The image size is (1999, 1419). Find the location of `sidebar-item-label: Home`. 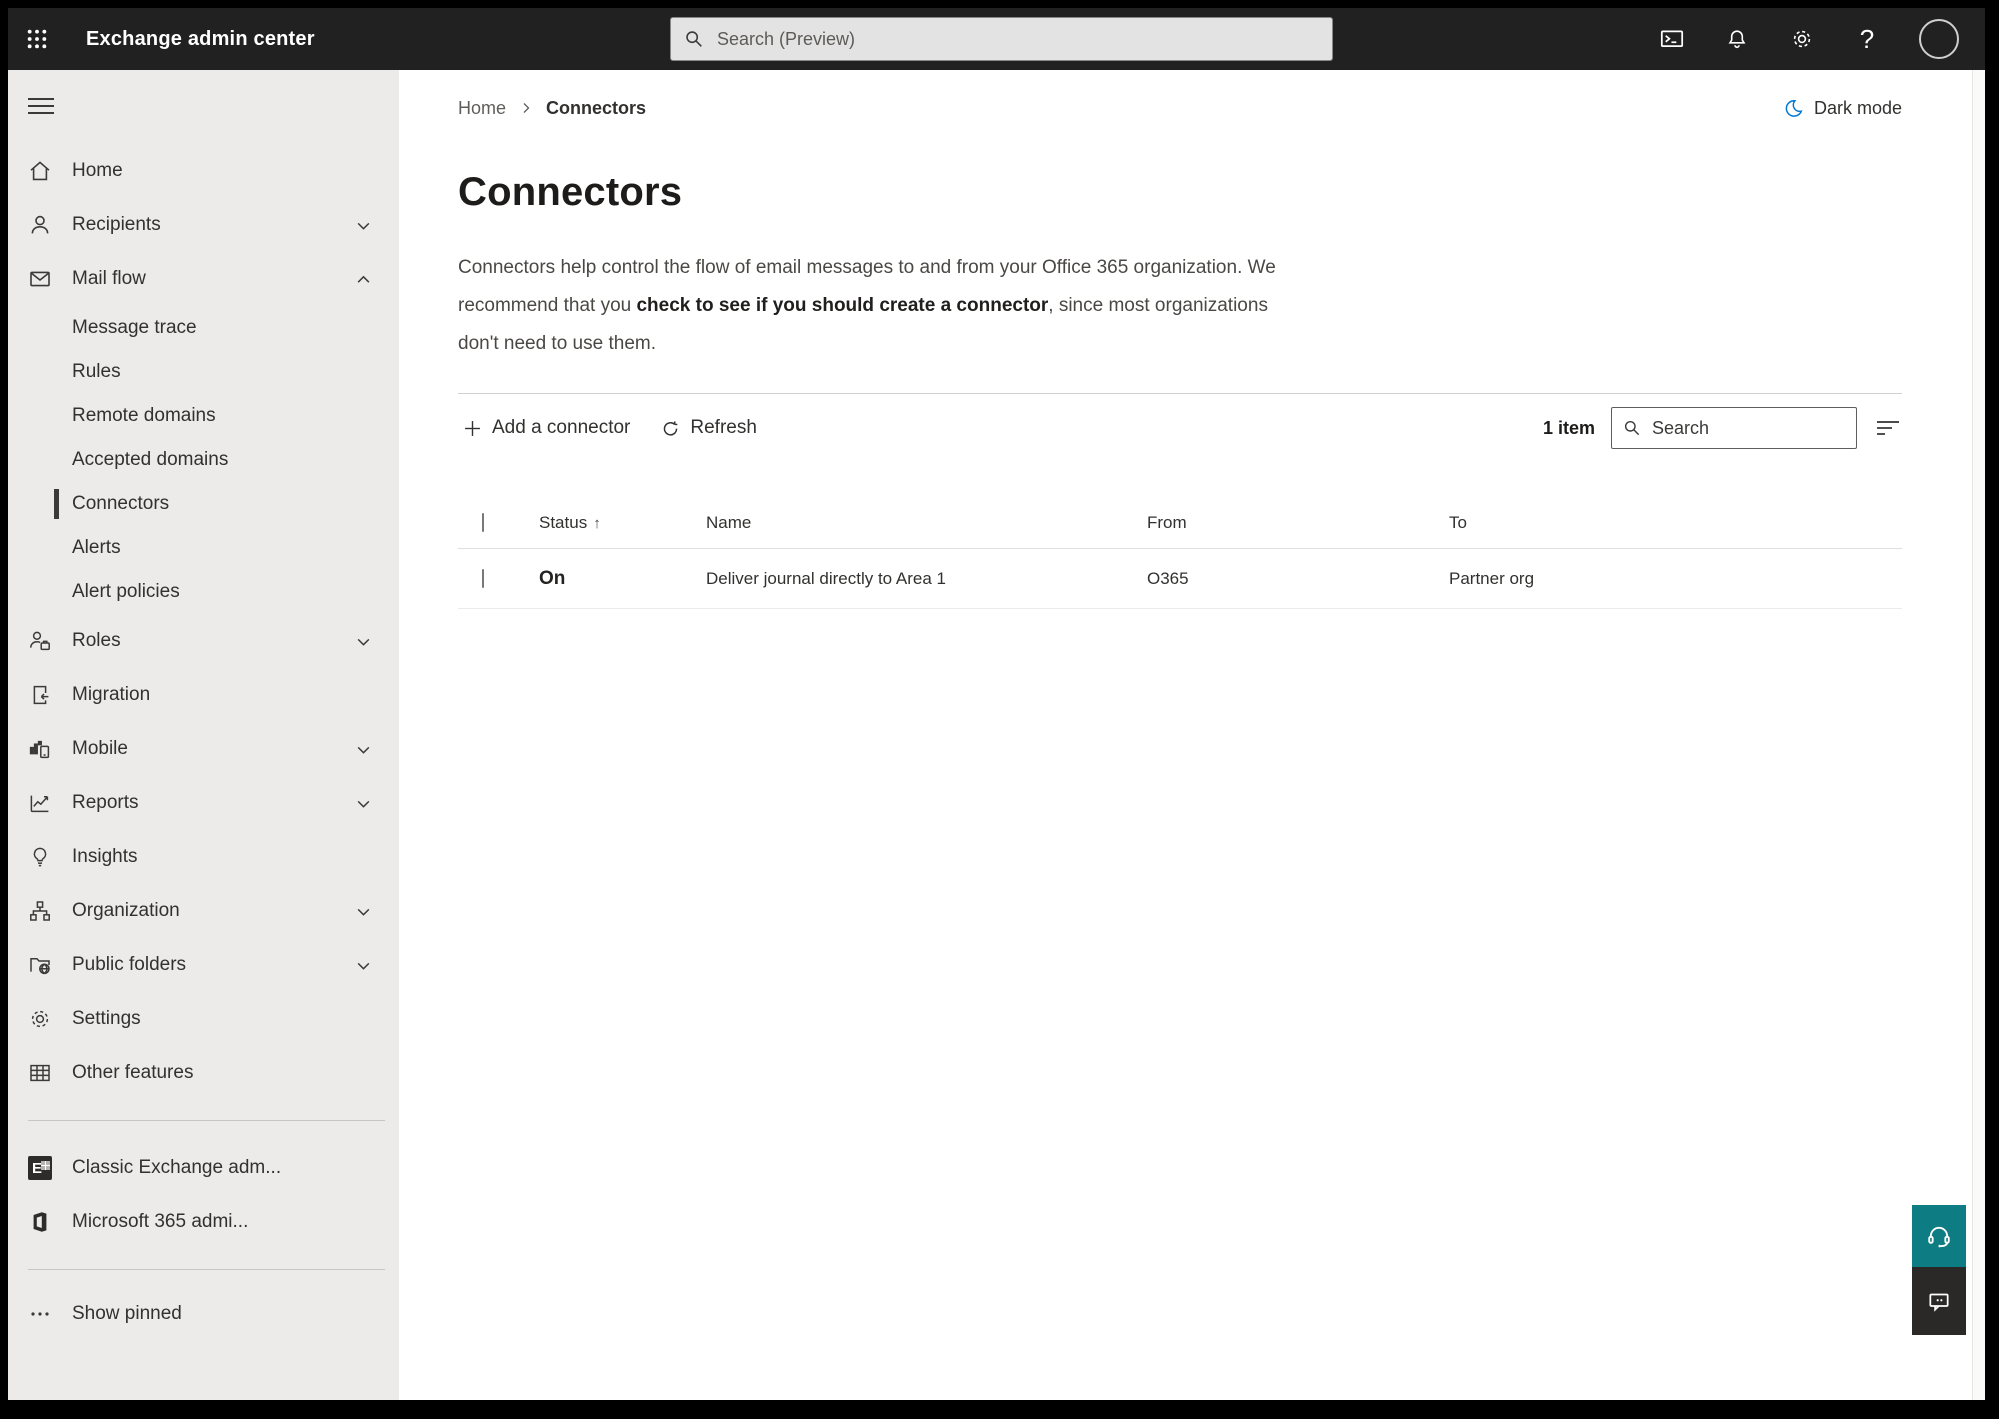

sidebar-item-label: Home is located at coordinates (97, 170).